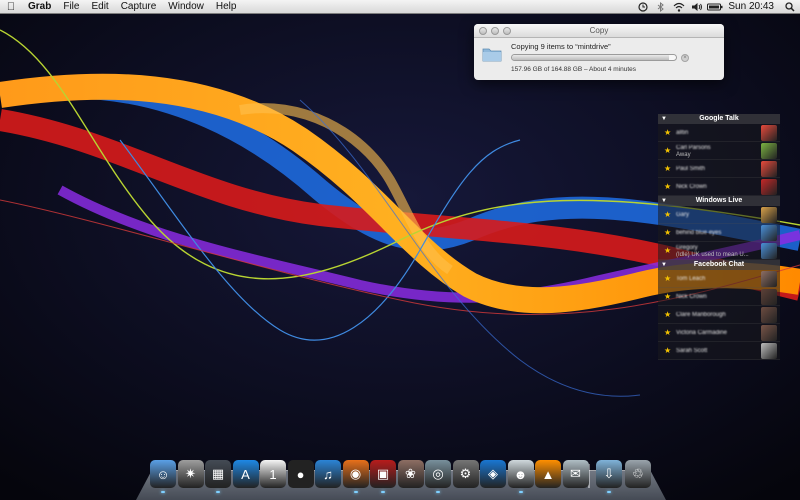 The width and height of the screenshot is (800, 500). I want to click on buddy-row: ★ behind blue eyes, so click(719, 233).